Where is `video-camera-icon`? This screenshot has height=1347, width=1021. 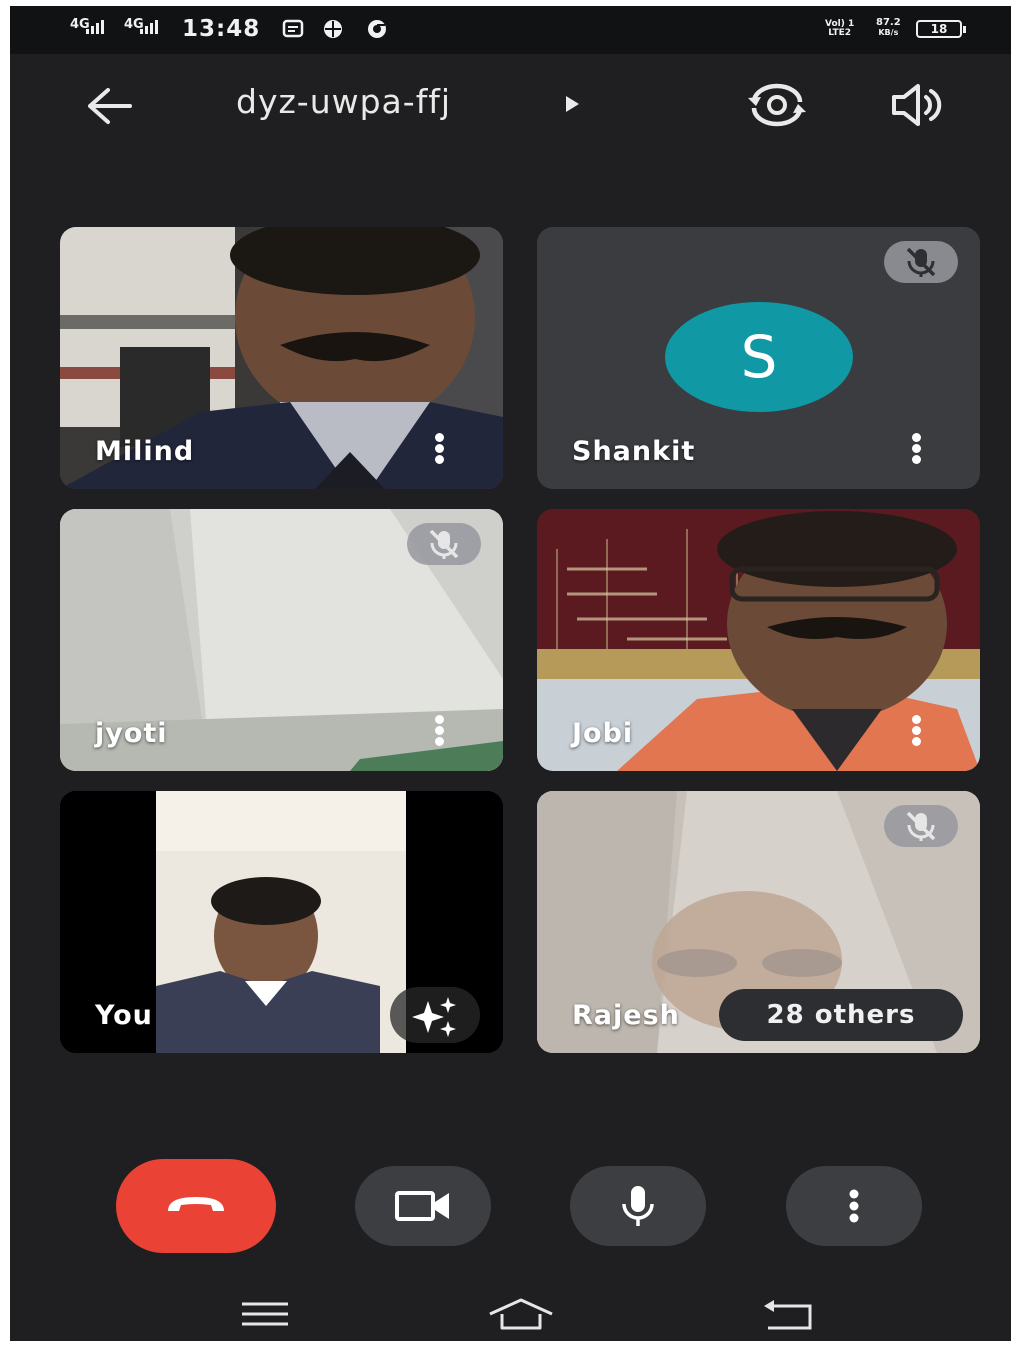
video-camera-icon is located at coordinates (422, 1206).